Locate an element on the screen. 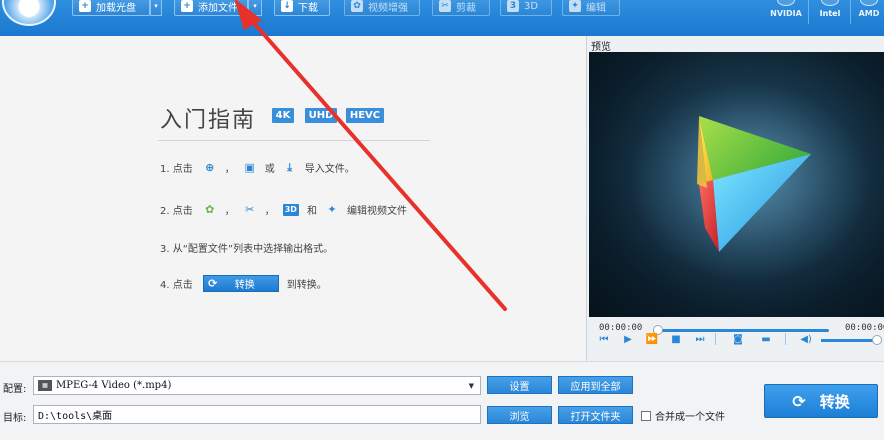 The height and width of the screenshot is (440, 884). add-file-icon: + is located at coordinates (187, 6).